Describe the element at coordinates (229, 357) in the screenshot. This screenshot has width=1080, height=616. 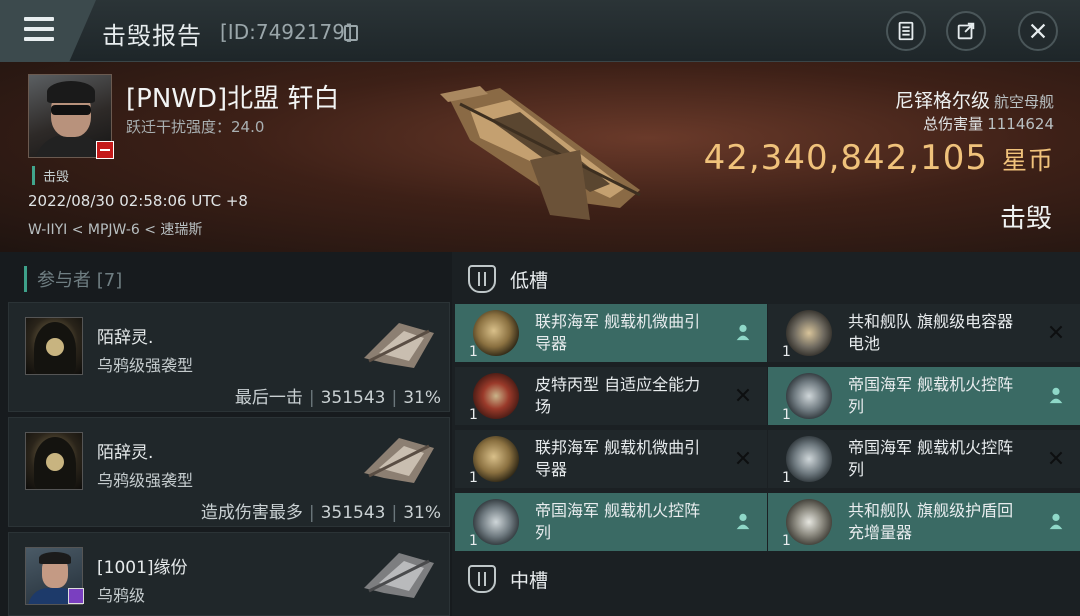
I see `participant-card: 陌辞灵. 乌鸦级强袭型 最后一击 | 351543 | 31%` at that location.